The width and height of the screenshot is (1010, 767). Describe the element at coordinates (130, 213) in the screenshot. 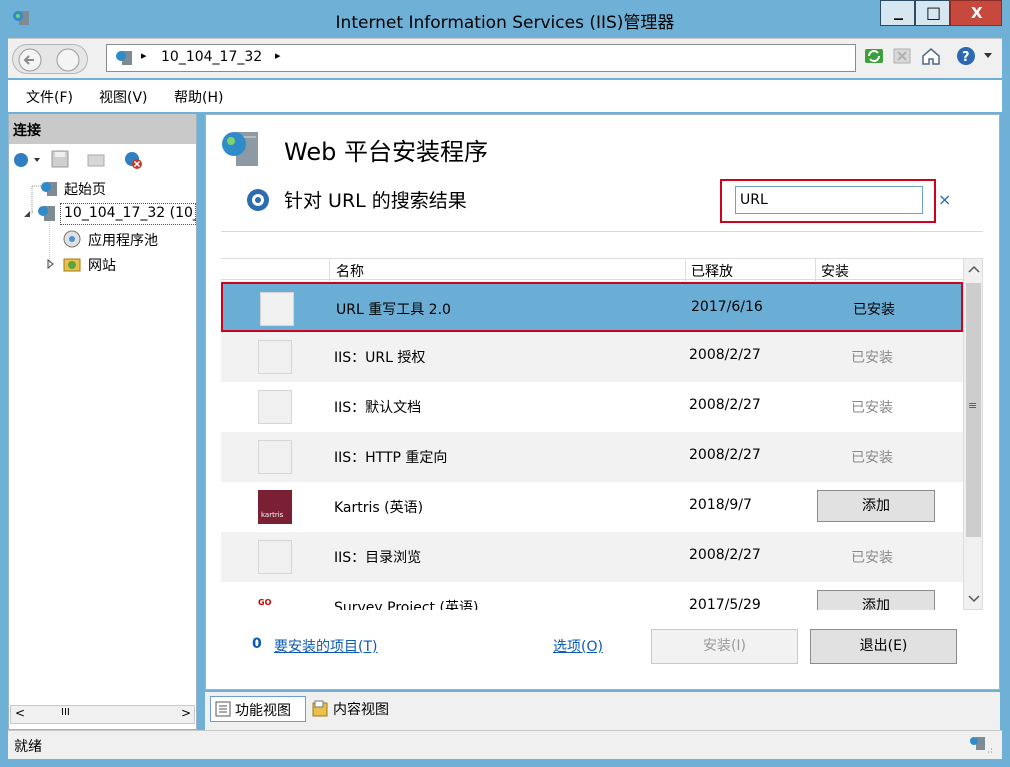

I see `tree-server-label: 10_104_17_32 (10_` at that location.